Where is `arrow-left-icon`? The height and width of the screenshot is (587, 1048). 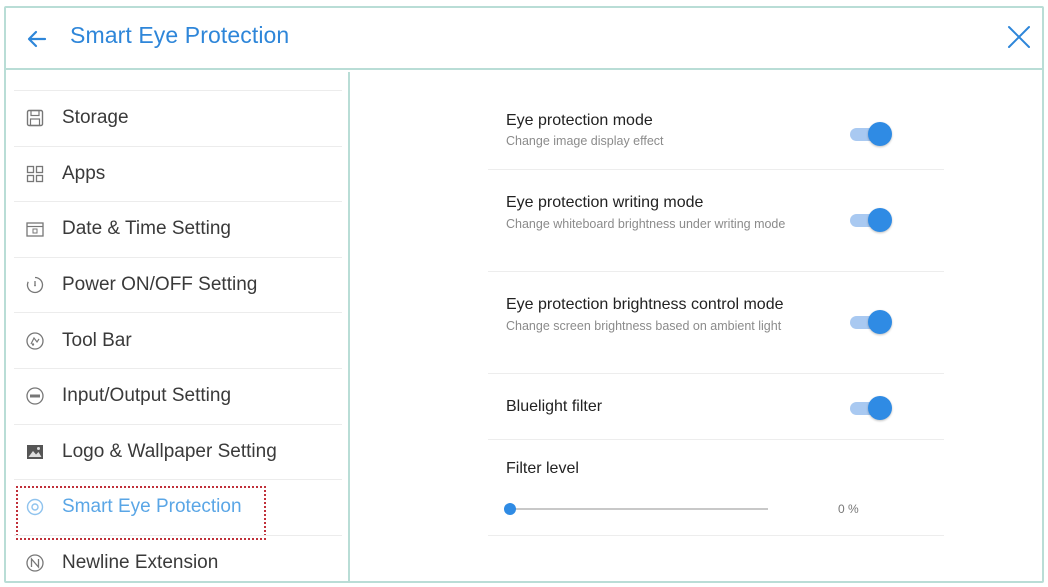
arrow-left-icon is located at coordinates (37, 39).